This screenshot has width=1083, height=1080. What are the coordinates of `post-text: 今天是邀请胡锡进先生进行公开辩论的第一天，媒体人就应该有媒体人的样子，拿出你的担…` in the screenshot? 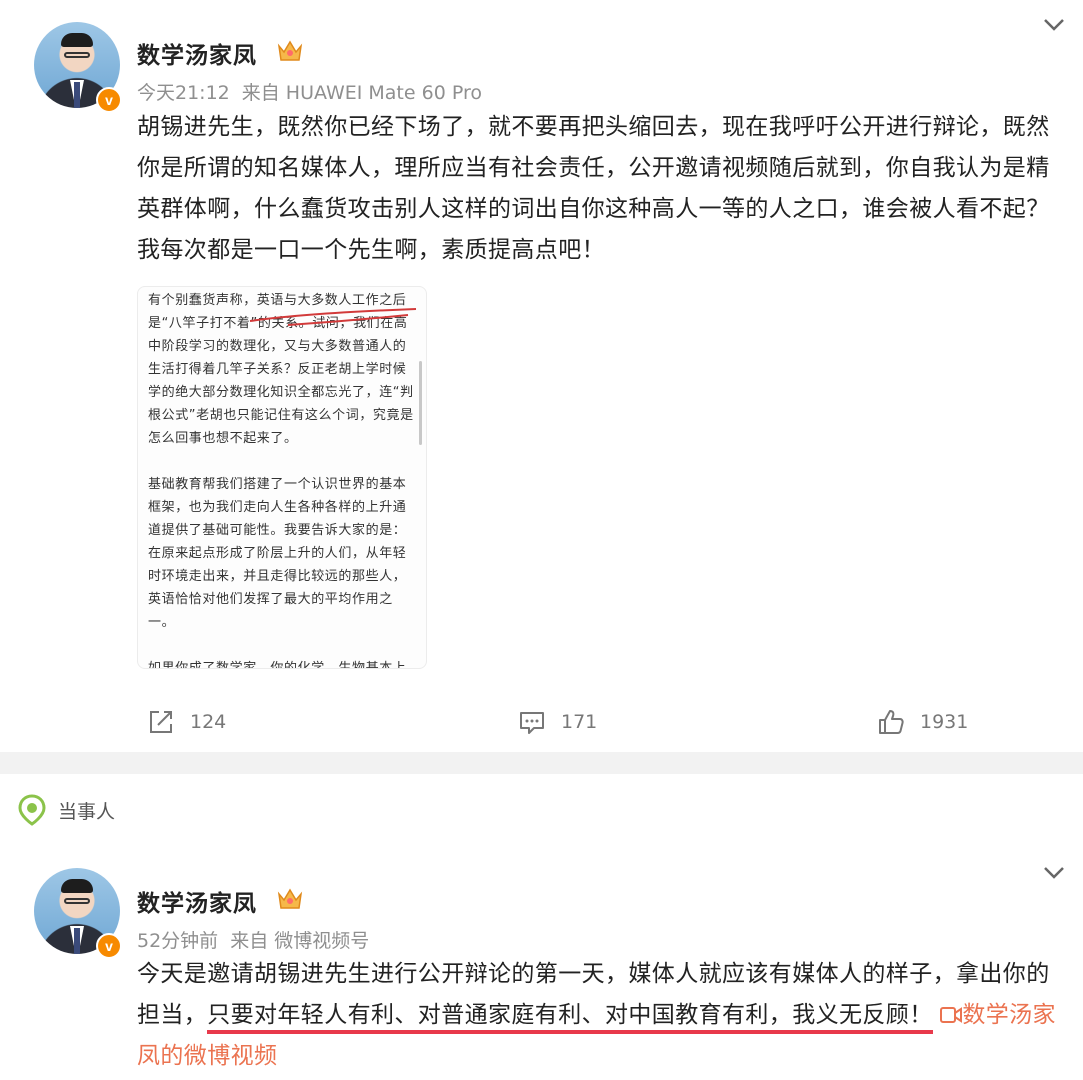 It's located at (602, 1015).